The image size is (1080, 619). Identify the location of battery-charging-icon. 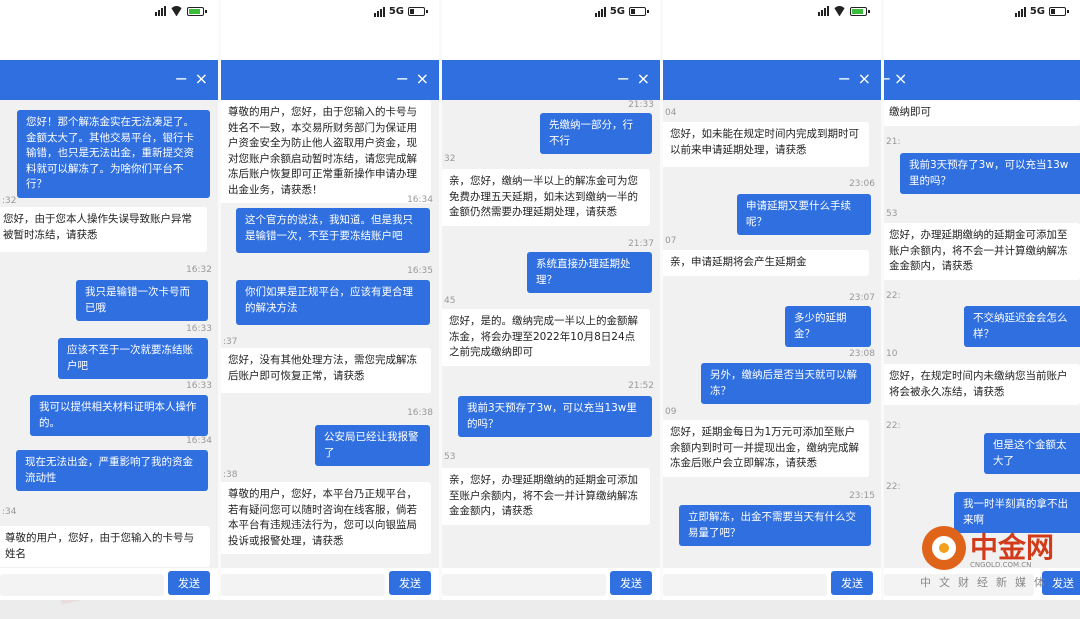
(860, 11).